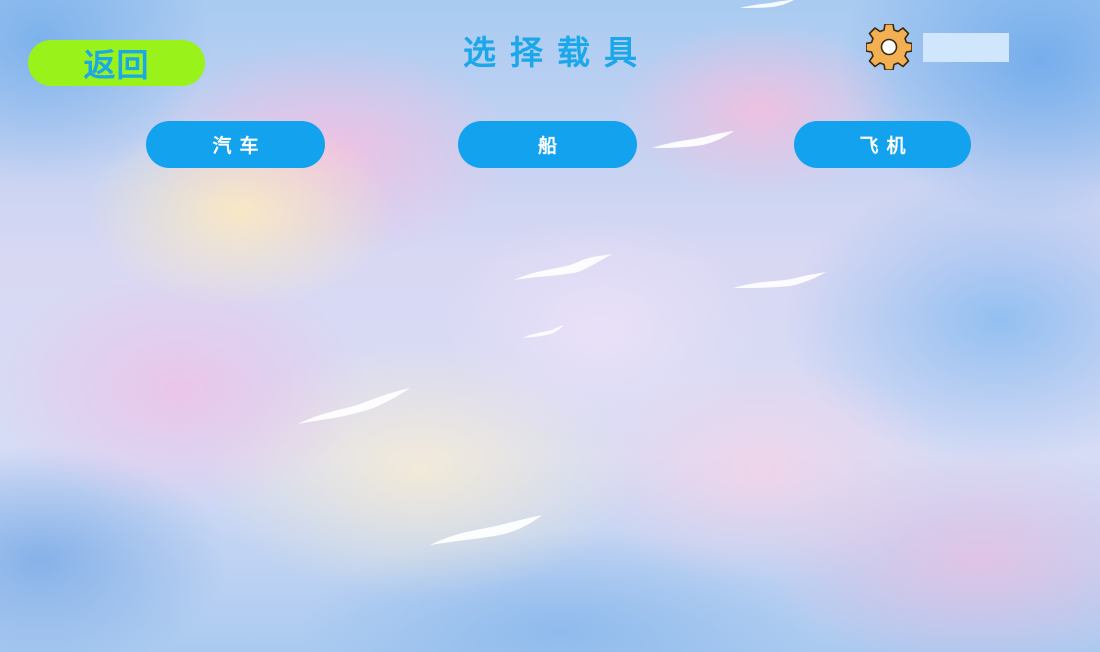 Image resolution: width=1100 pixels, height=652 pixels. I want to click on plane-button-label: 飞机, so click(886, 146).